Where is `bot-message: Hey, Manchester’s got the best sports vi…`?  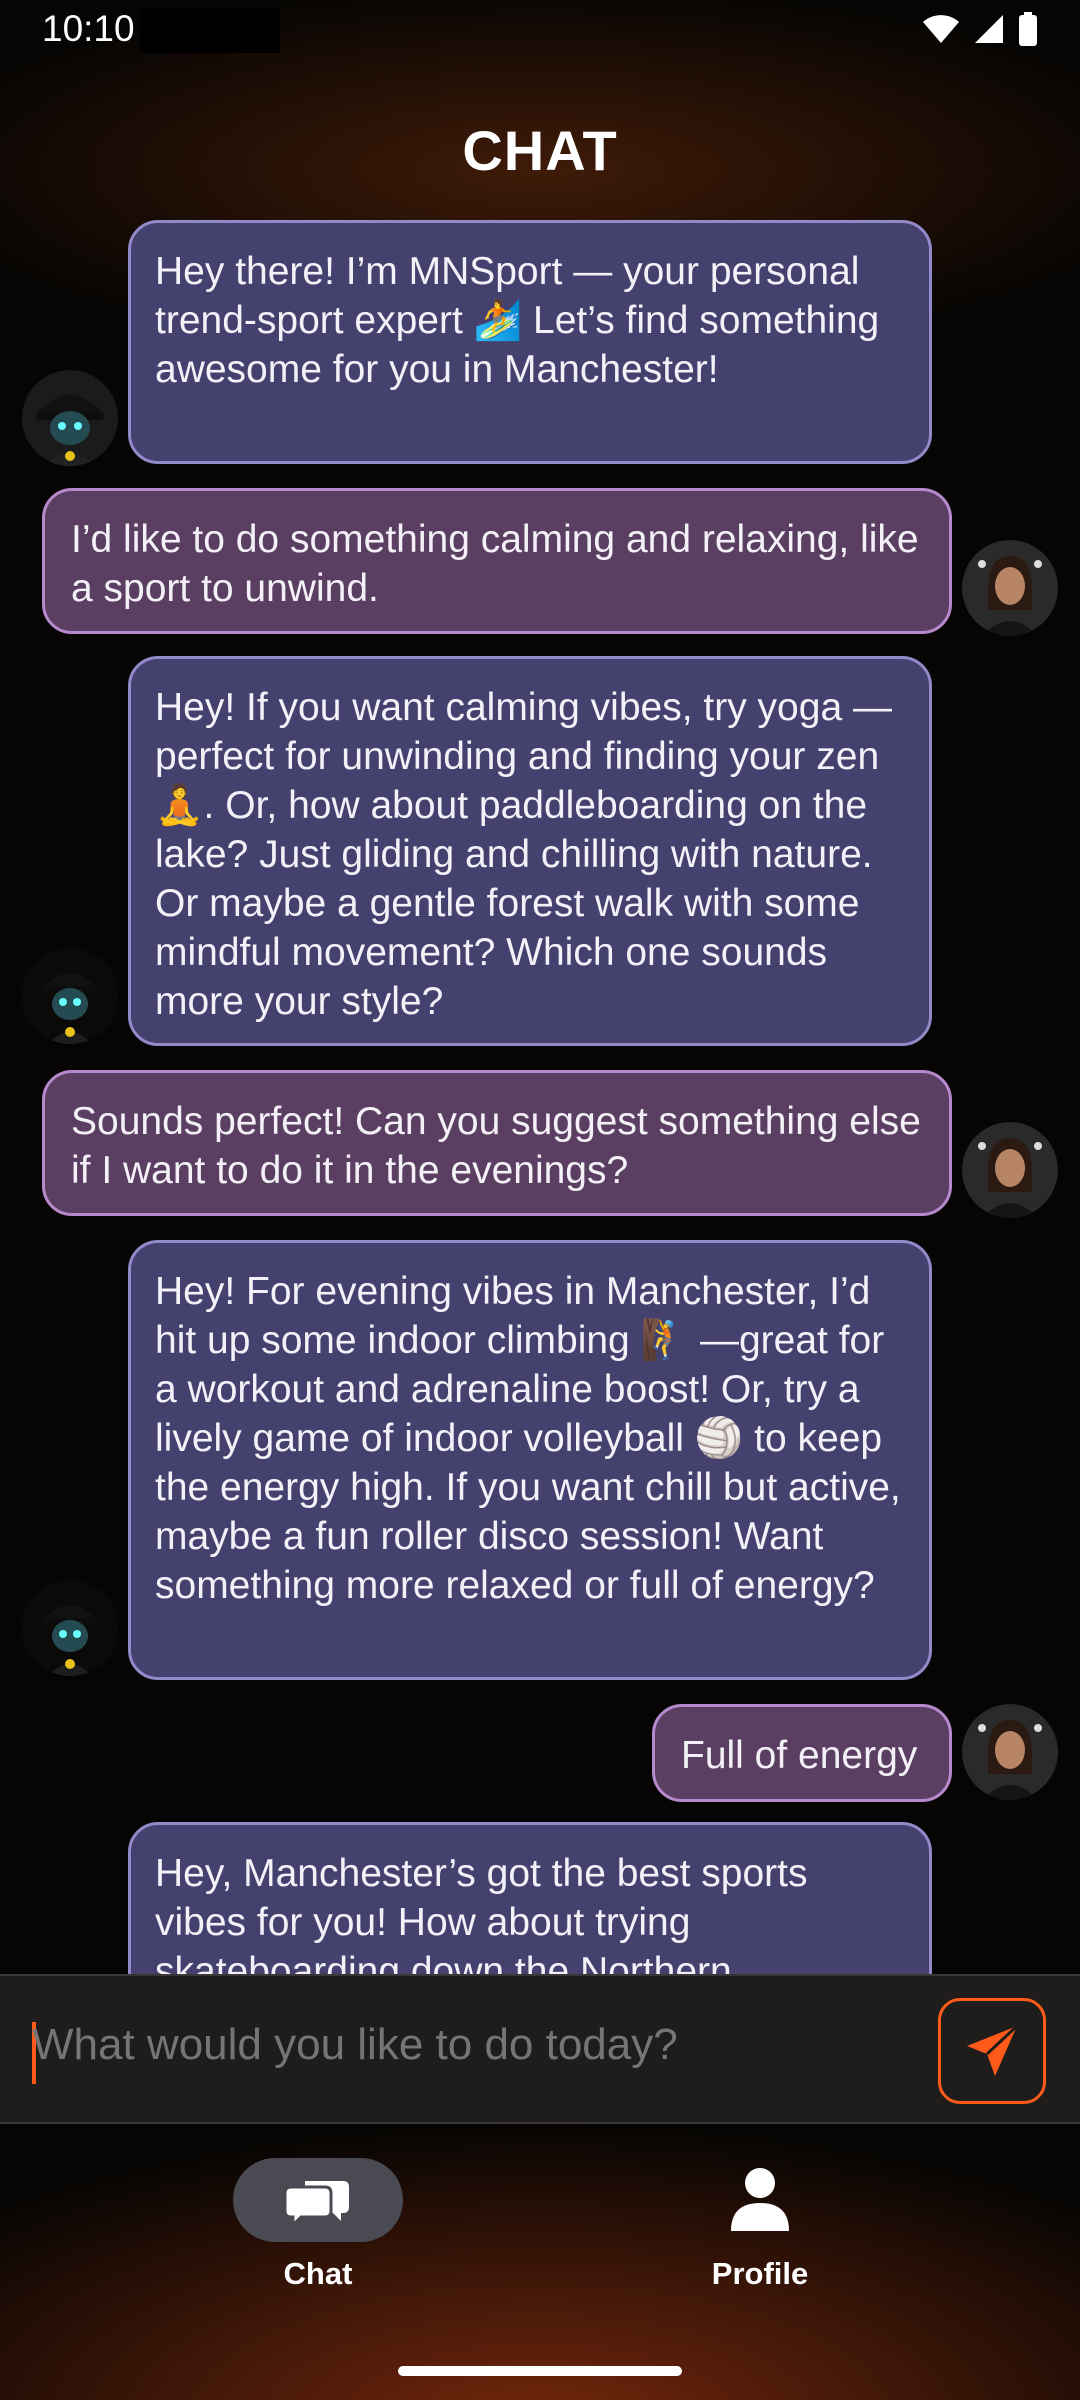
bot-message: Hey, Manchester’s got the best sports vi… is located at coordinates (530, 1898).